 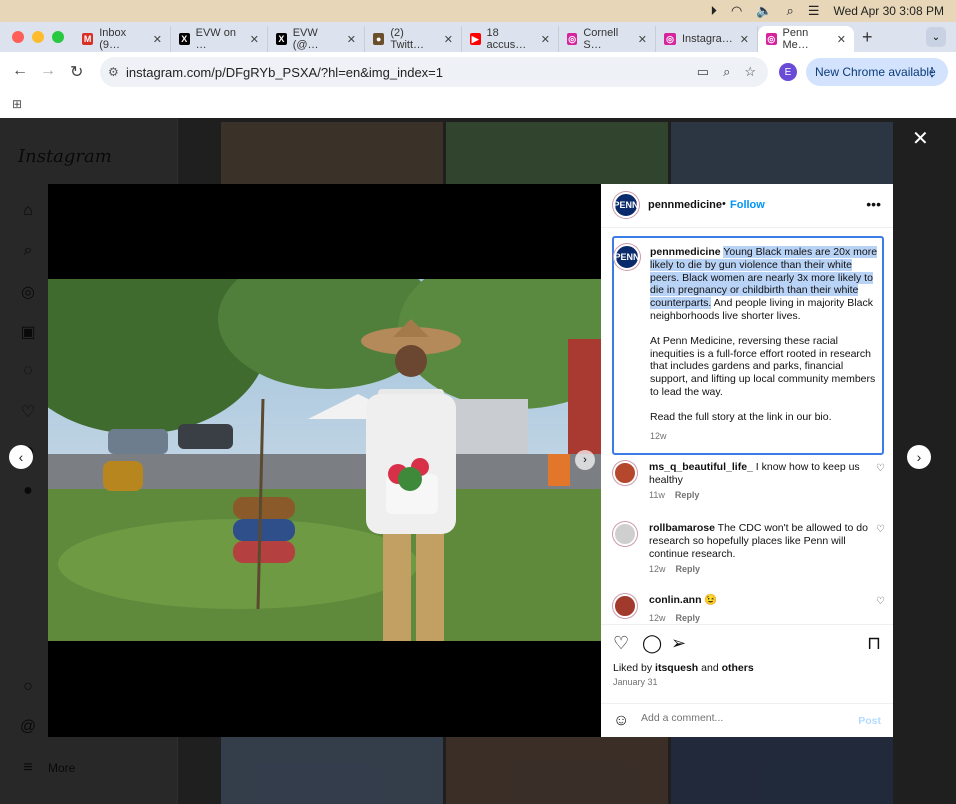 What do you see at coordinates (676, 668) in the screenshot?
I see `liked-by-user: itsquesh` at bounding box center [676, 668].